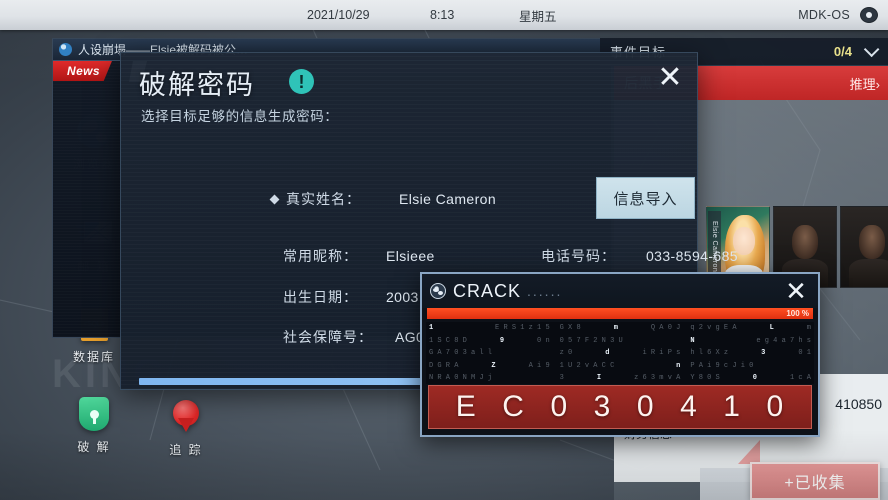 Image resolution: width=888 pixels, height=500 pixels. Describe the element at coordinates (461, 353) in the screenshot. I see `matrix-row: G A 7 0 3 a l l` at that location.